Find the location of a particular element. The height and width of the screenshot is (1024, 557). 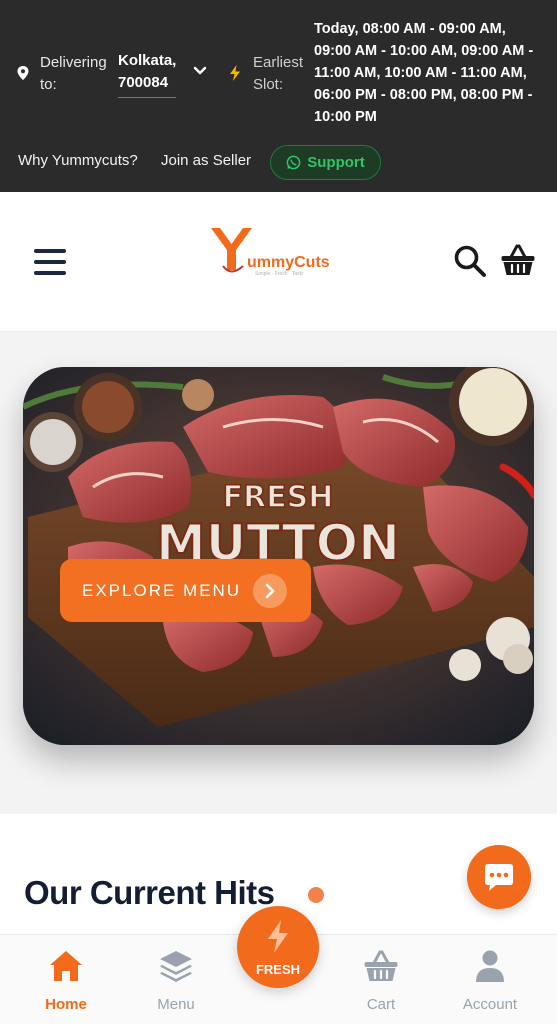

fresh-button: FRESH is located at coordinates (278, 947).